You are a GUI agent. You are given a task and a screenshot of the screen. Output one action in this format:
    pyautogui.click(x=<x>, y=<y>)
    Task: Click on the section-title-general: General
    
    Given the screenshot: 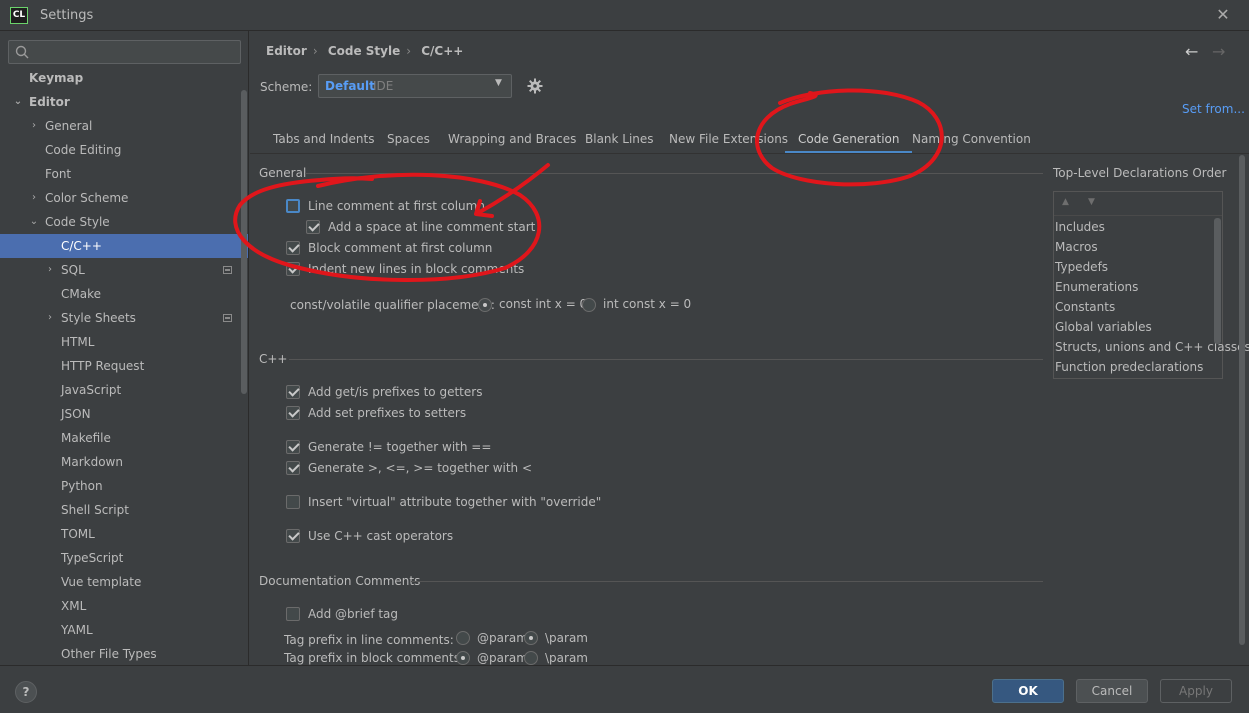 What is the action you would take?
    pyautogui.click(x=283, y=173)
    